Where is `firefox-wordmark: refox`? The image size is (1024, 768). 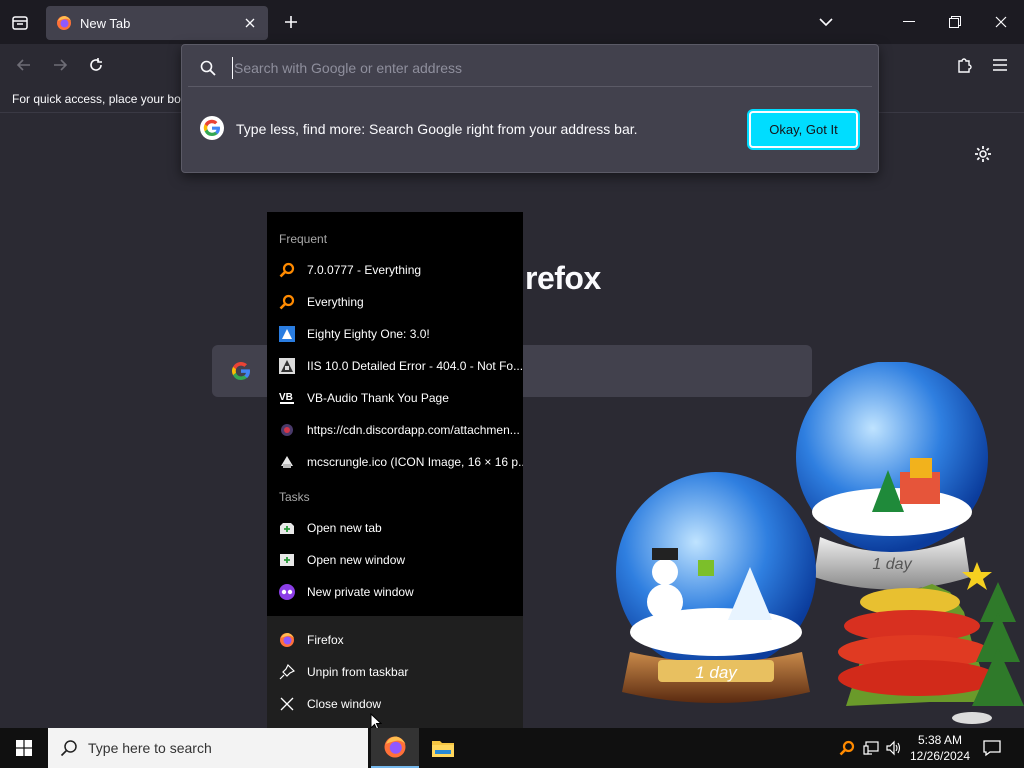
firefox-wordmark: refox is located at coordinates (563, 278).